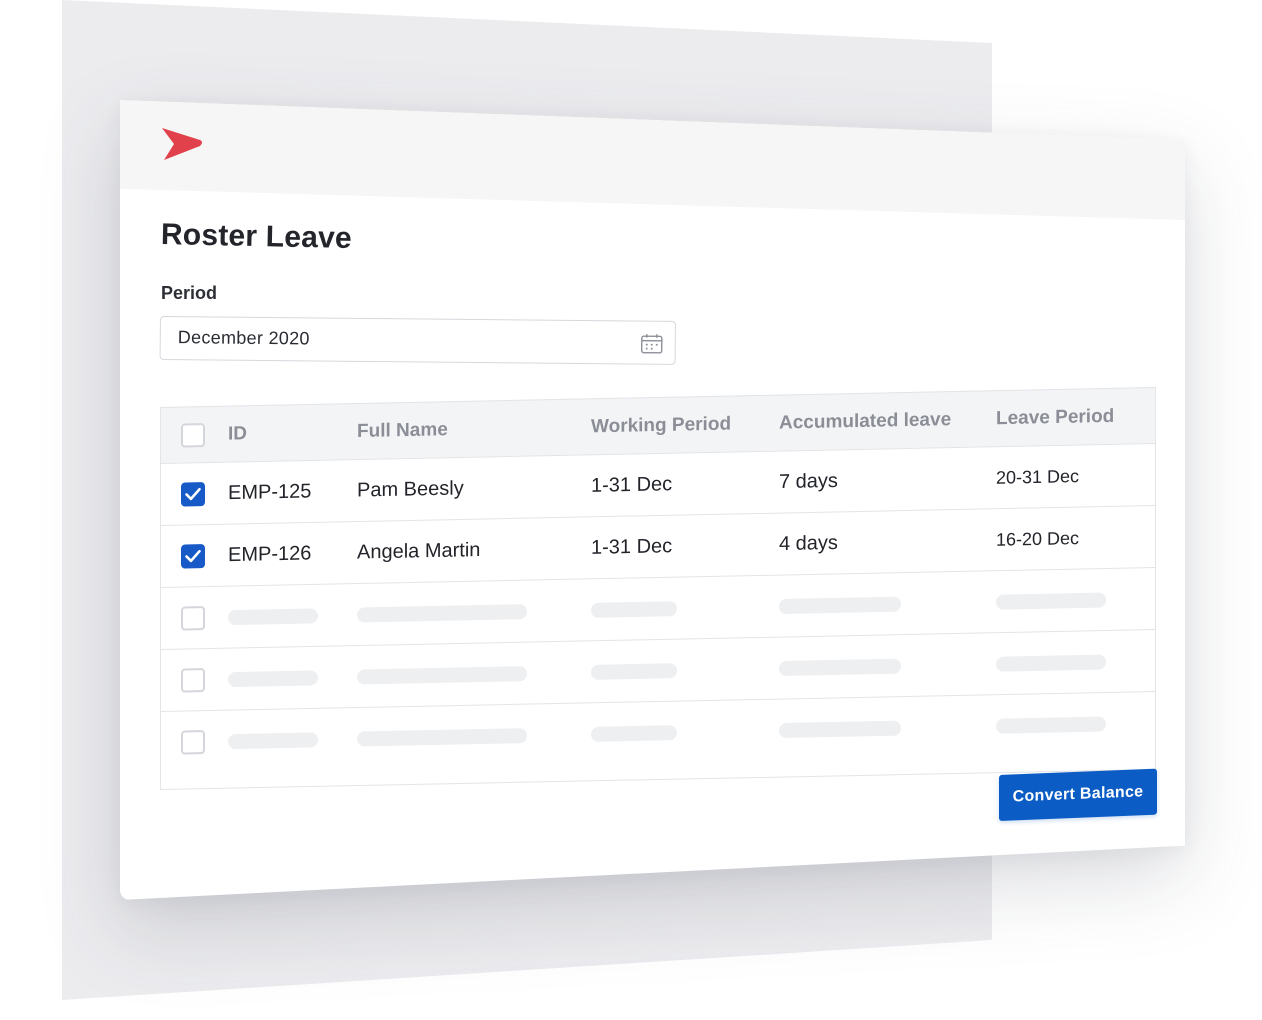  Describe the element at coordinates (652, 160) in the screenshot. I see `app-header` at that location.